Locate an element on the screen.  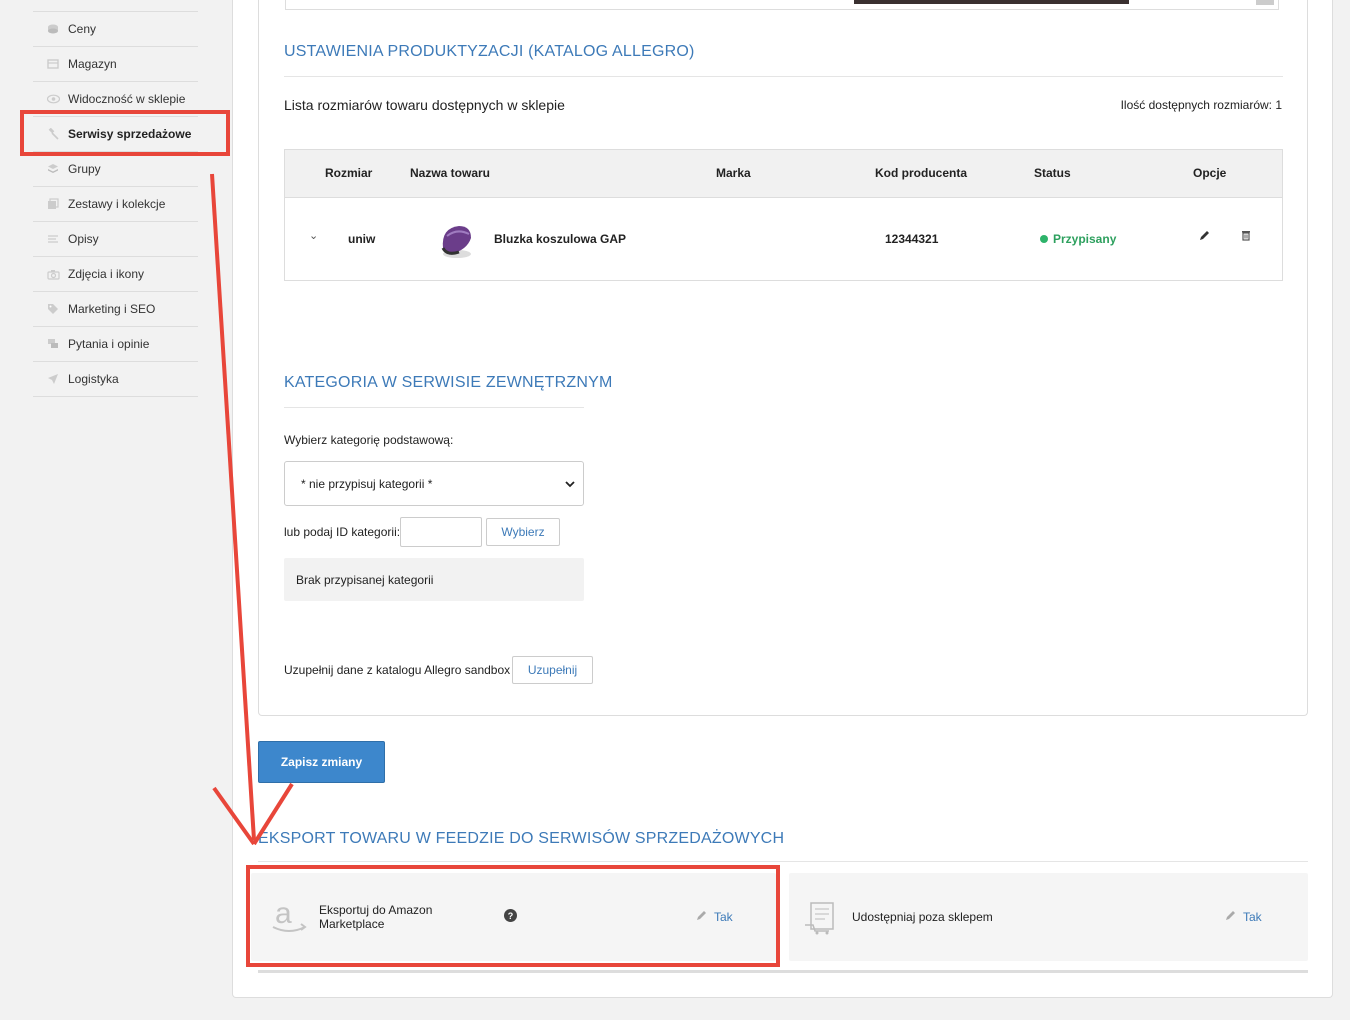
sidebar-item-label: Grupy is located at coordinates (84, 169).